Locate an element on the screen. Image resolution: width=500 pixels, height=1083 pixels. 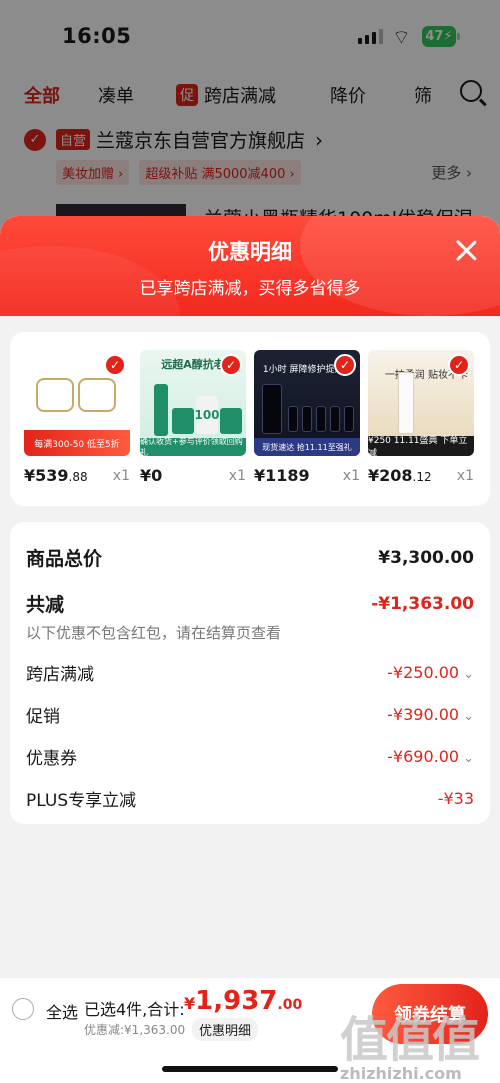
product-banner: 现货速达 抢11.11至强礼 is located at coordinates (307, 447).